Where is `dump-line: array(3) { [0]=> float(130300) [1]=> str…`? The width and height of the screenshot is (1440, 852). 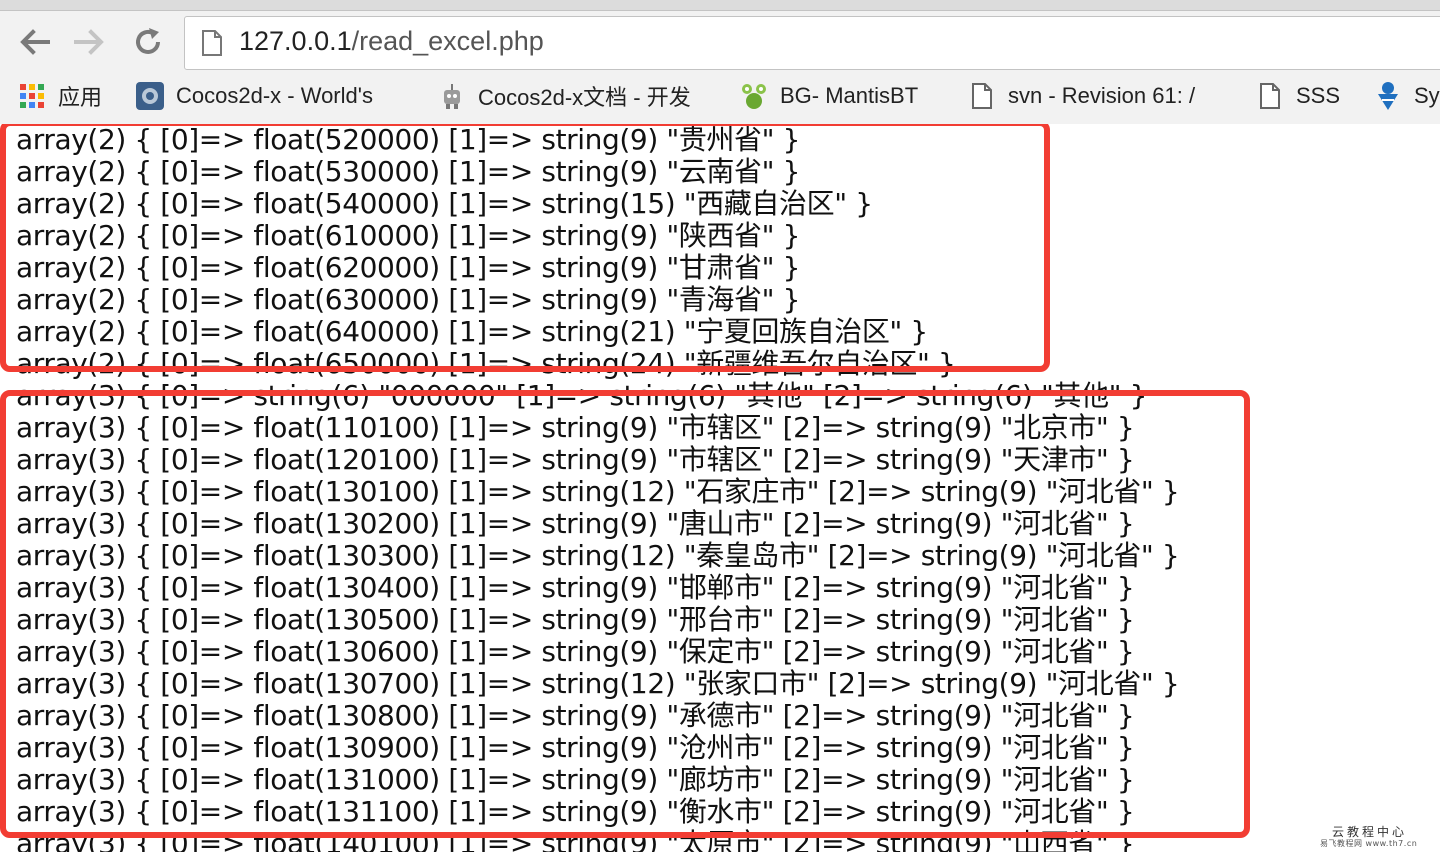
dump-line: array(3) { [0]=> float(130300) [1]=> str… is located at coordinates (598, 555).